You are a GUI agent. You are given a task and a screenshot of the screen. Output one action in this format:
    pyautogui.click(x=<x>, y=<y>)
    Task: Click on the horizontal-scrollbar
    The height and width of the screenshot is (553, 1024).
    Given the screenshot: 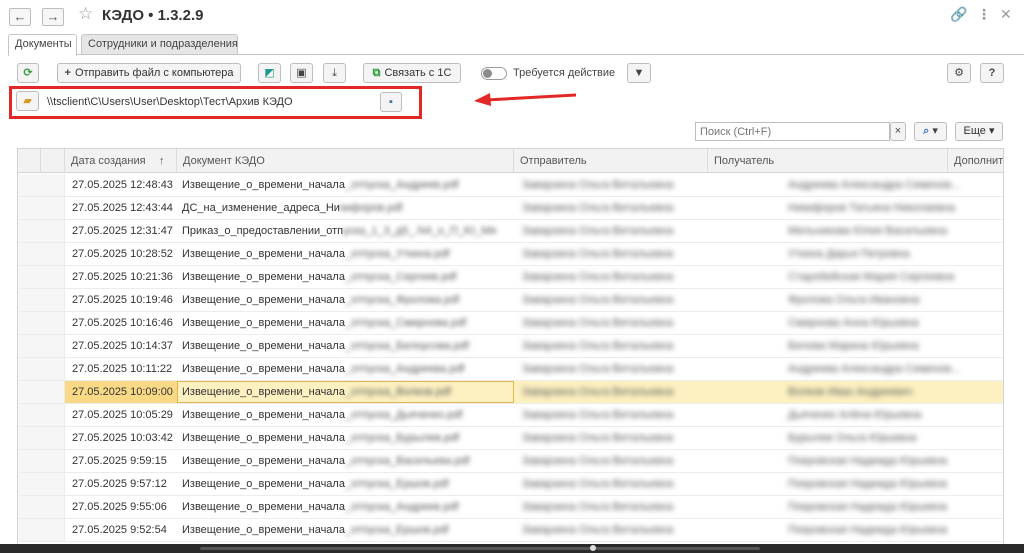 What is the action you would take?
    pyautogui.click(x=512, y=548)
    